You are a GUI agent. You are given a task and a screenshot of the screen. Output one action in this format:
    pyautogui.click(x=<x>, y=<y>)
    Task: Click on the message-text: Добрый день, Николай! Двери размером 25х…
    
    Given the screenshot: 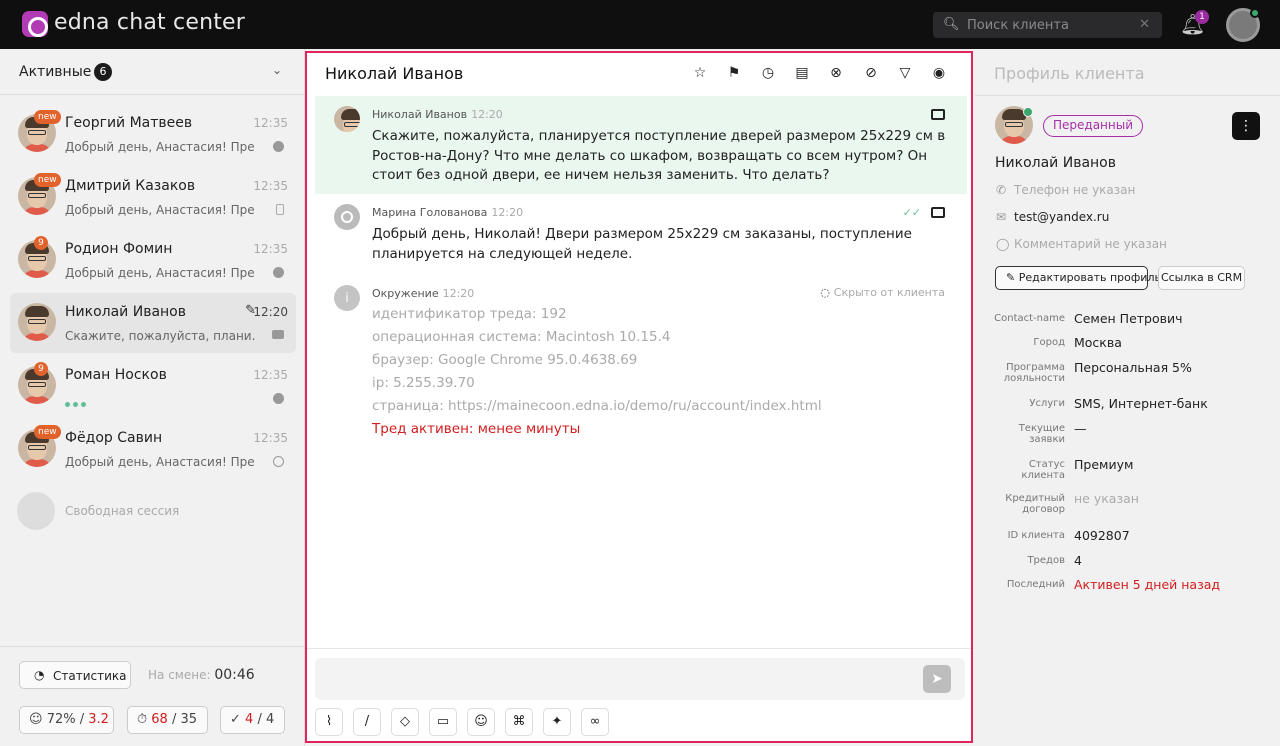 What is the action you would take?
    pyautogui.click(x=642, y=244)
    